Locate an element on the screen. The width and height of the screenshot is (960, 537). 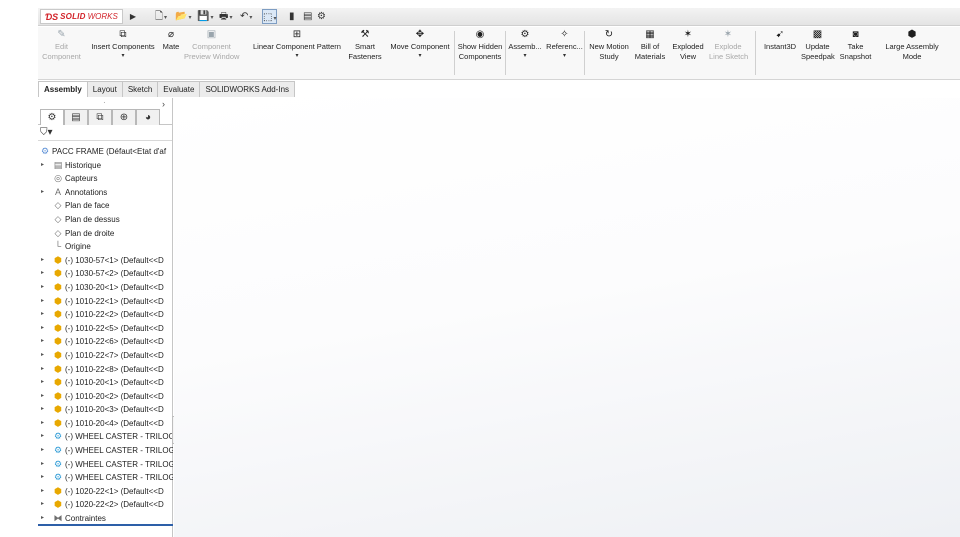
open-icon: 📂▾ is located at coordinates (183, 16).